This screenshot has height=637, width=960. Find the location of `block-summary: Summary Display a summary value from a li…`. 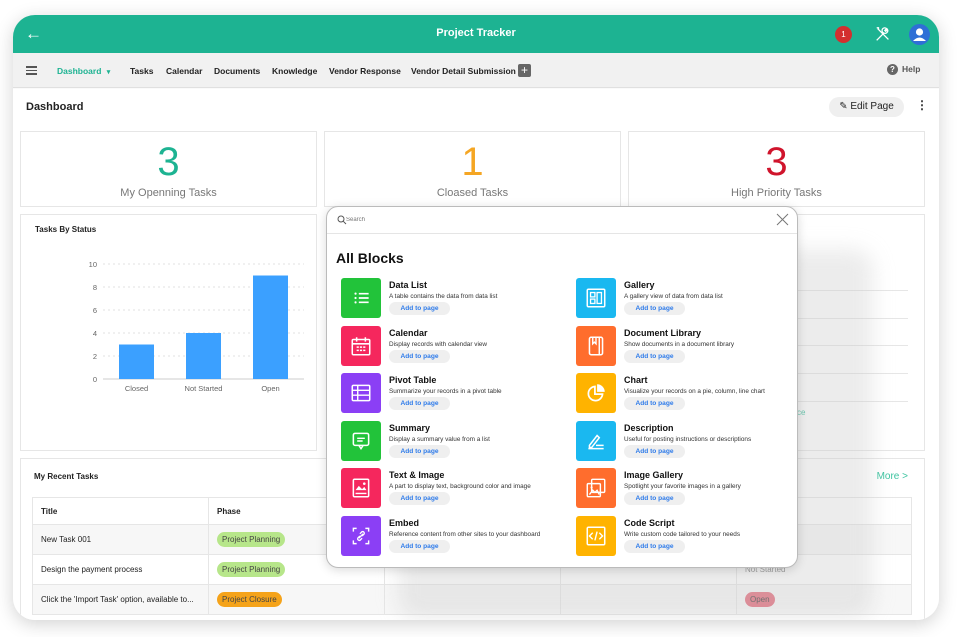

block-summary: Summary Display a summary value from a li… is located at coordinates (456, 442).